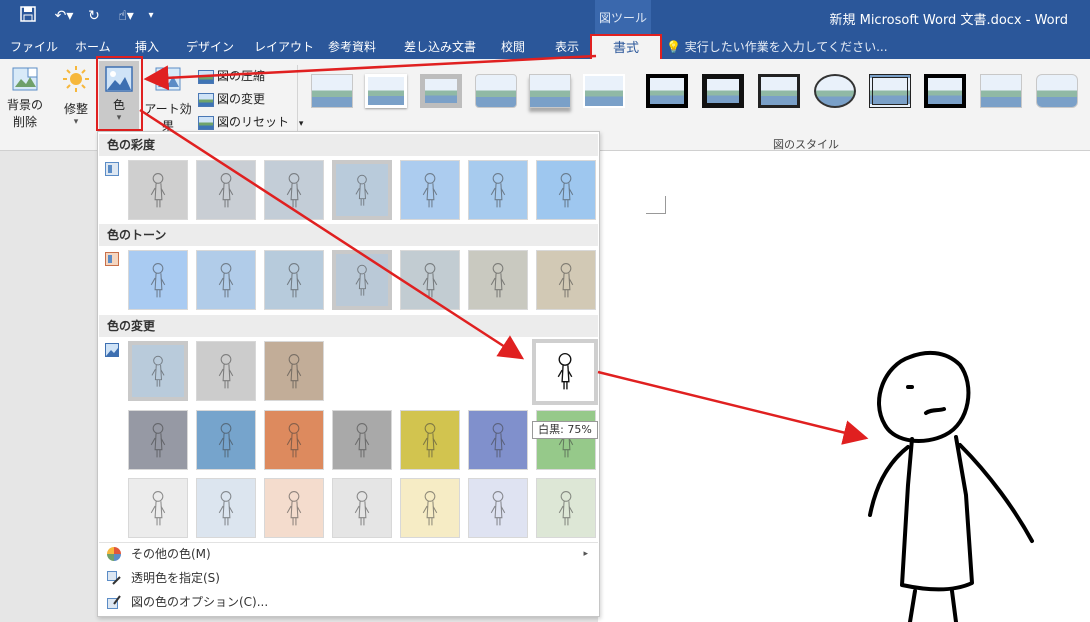 This screenshot has height=622, width=1090. I want to click on transparent-color-icon, so click(114, 578).